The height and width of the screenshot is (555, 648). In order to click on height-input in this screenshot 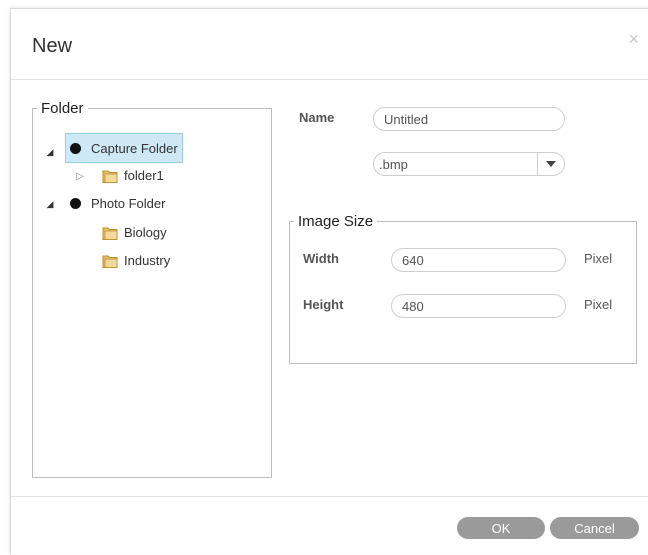, I will do `click(478, 306)`.